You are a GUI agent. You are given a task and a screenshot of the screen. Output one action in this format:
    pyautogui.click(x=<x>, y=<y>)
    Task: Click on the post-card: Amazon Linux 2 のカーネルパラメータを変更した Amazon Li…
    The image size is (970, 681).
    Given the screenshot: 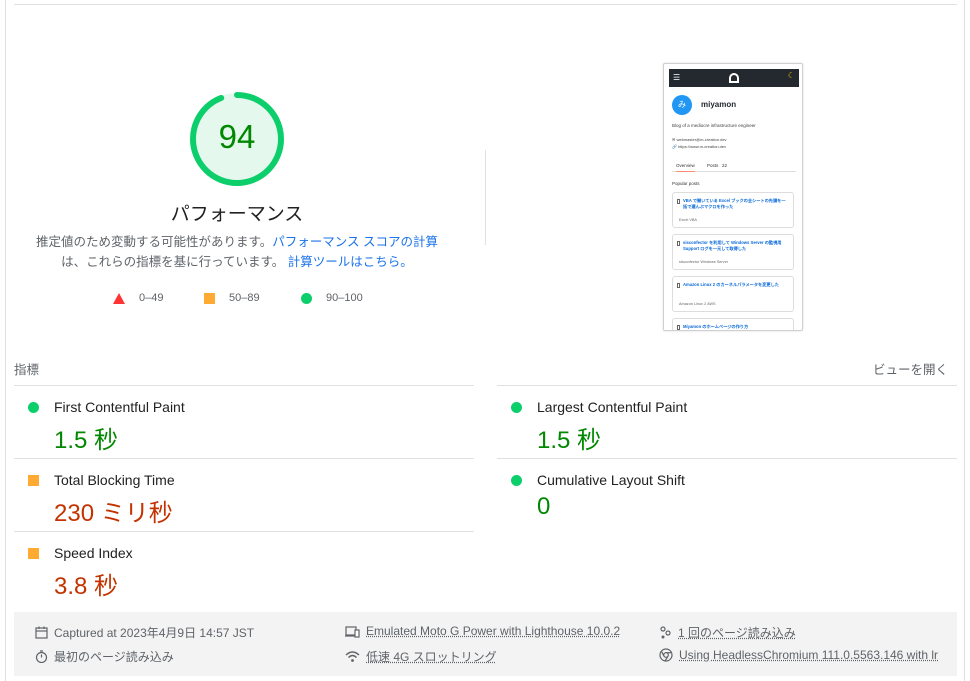 What is the action you would take?
    pyautogui.click(x=733, y=294)
    